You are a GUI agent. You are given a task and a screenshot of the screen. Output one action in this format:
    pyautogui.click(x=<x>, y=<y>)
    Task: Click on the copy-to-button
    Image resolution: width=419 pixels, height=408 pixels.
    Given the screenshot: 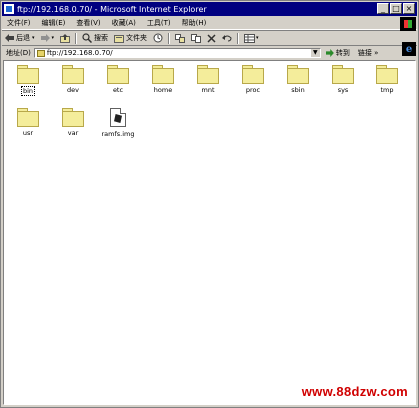 What is the action you would take?
    pyautogui.click(x=196, y=38)
    